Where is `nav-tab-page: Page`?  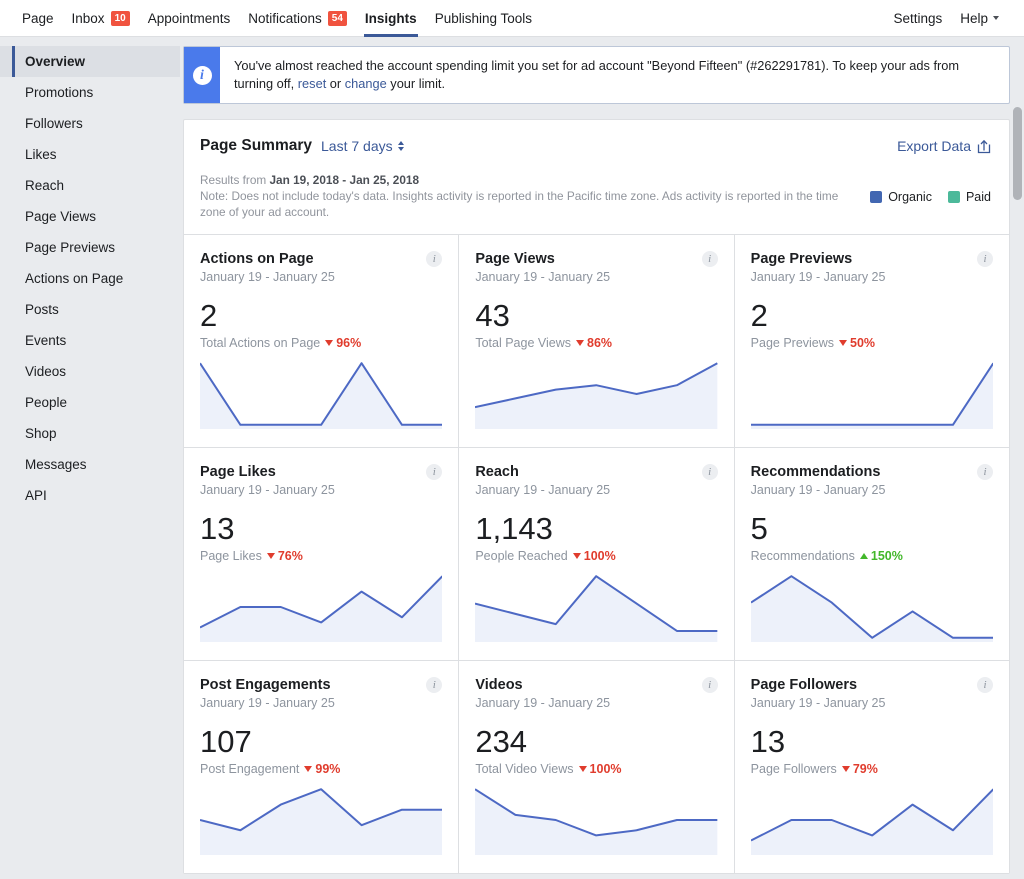 nav-tab-page: Page is located at coordinates (39, 18).